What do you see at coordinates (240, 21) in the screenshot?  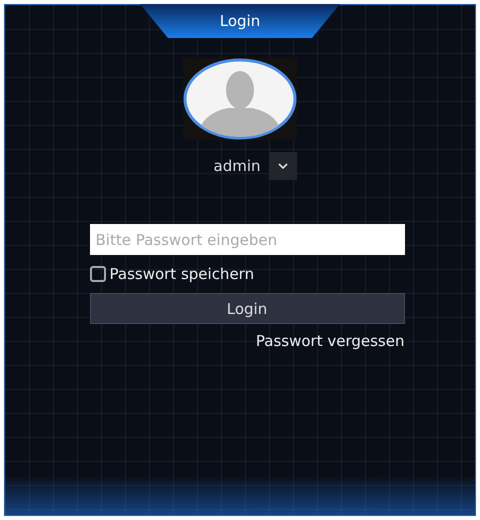 I see `window-title: Login` at bounding box center [240, 21].